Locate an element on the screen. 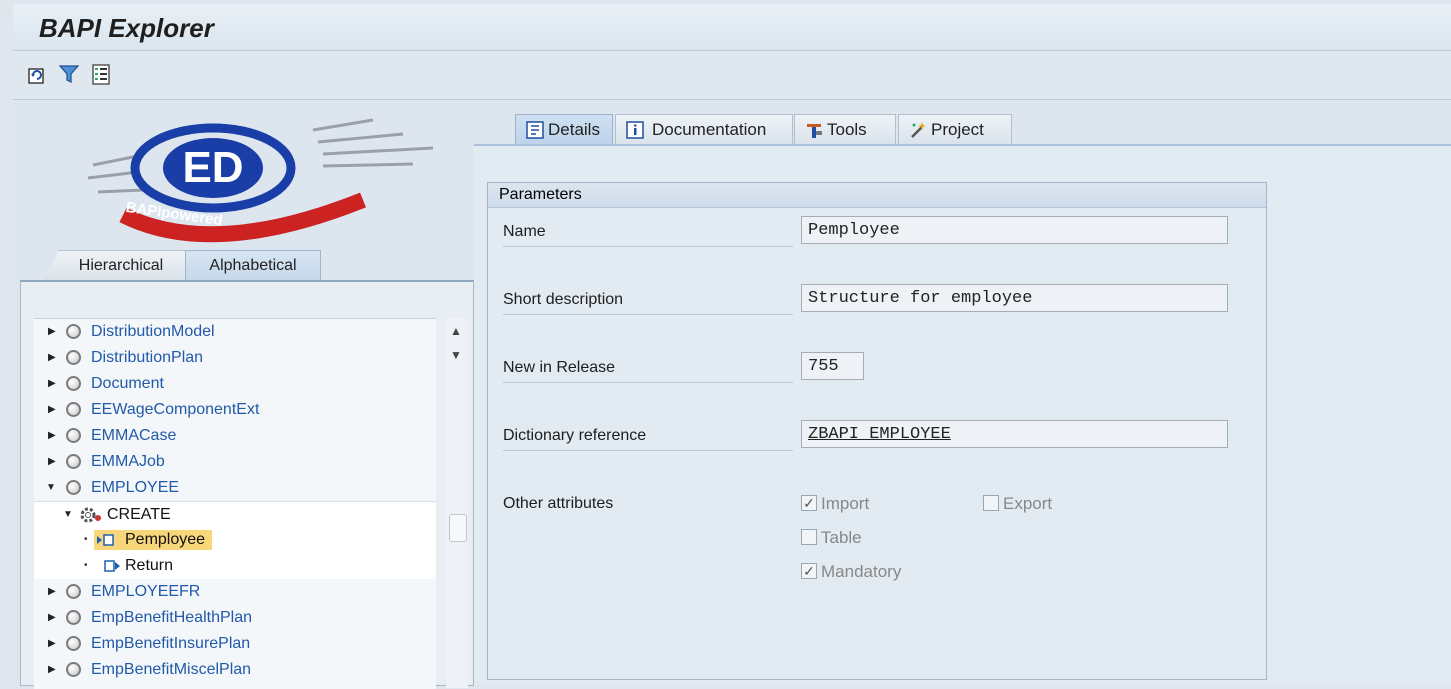 This screenshot has width=1451, height=689. info-icon is located at coordinates (635, 130).